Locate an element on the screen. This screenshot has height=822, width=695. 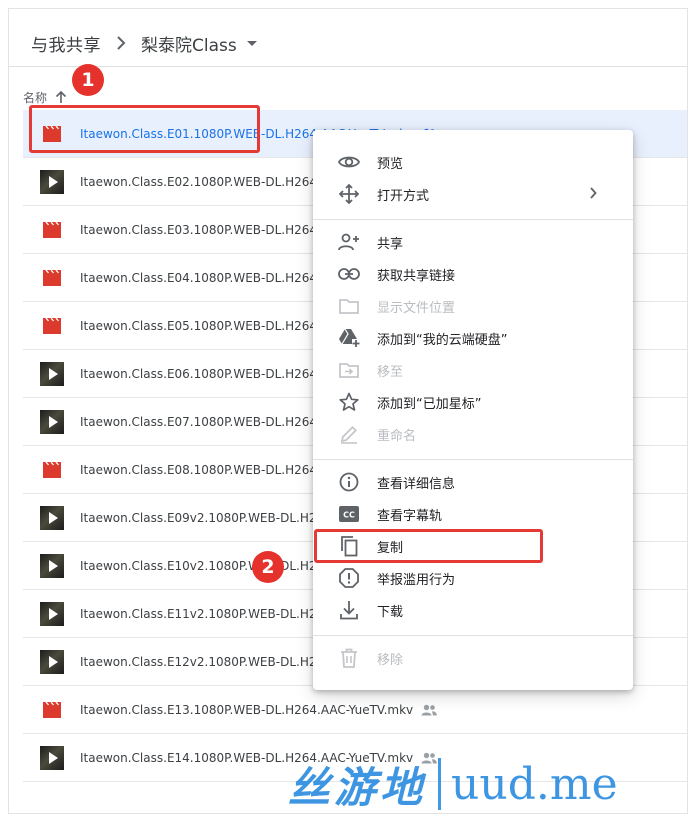
menu-label: 重命名 is located at coordinates (397, 436).